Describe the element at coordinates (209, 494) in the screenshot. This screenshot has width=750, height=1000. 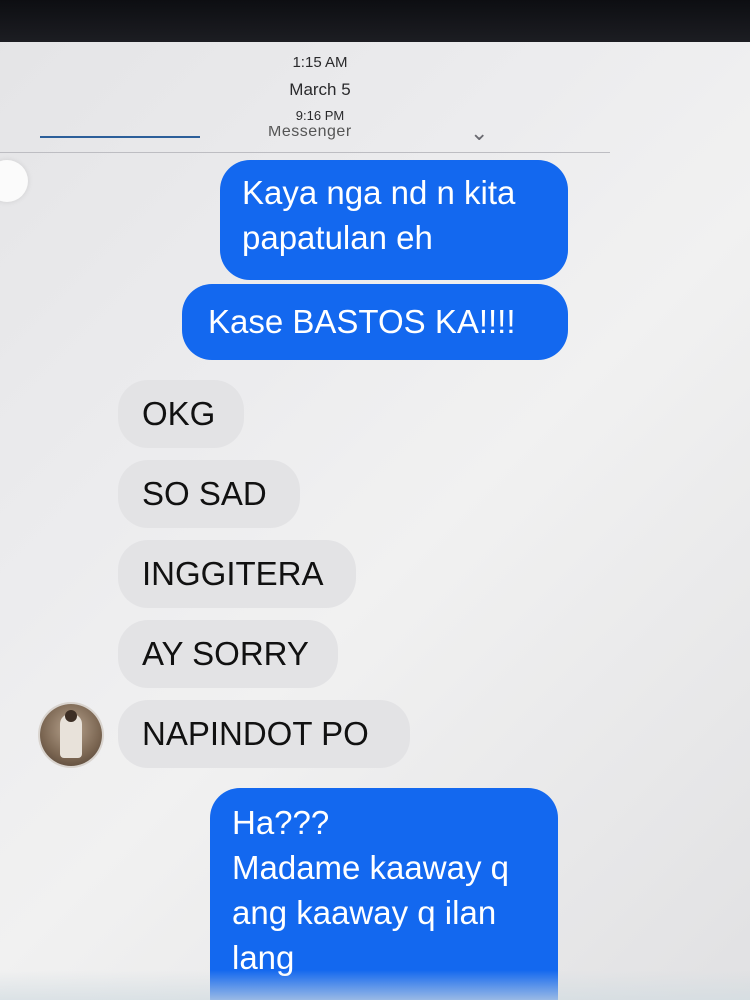
I see `message-received: SO SAD` at that location.